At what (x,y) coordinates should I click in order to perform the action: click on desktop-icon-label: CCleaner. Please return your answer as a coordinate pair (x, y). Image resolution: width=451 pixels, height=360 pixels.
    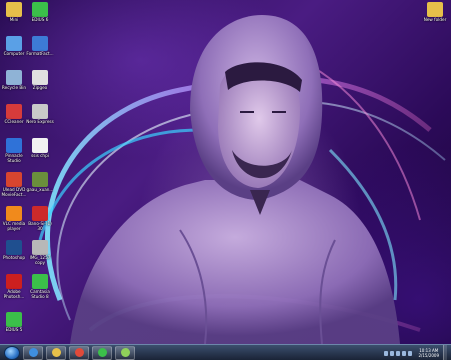
    Looking at the image, I should click on (14, 121).